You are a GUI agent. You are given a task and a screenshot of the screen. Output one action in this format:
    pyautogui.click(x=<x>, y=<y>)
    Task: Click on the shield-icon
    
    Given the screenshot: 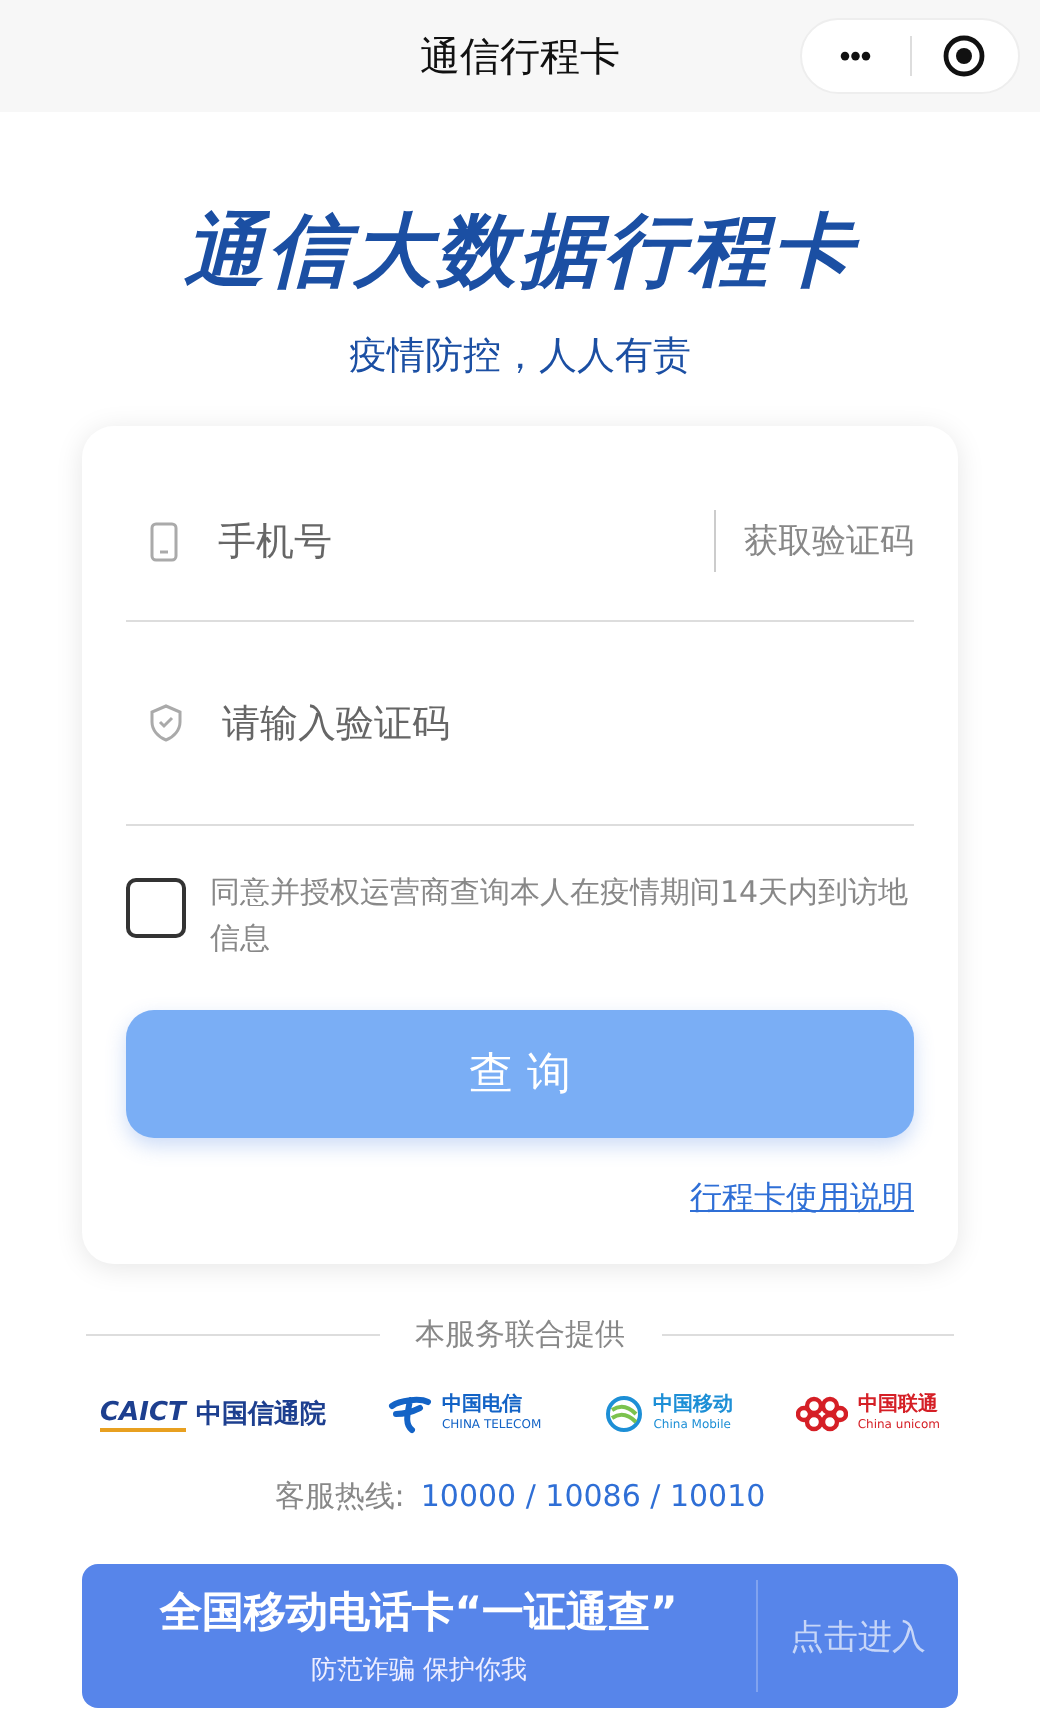 What is the action you would take?
    pyautogui.click(x=166, y=723)
    